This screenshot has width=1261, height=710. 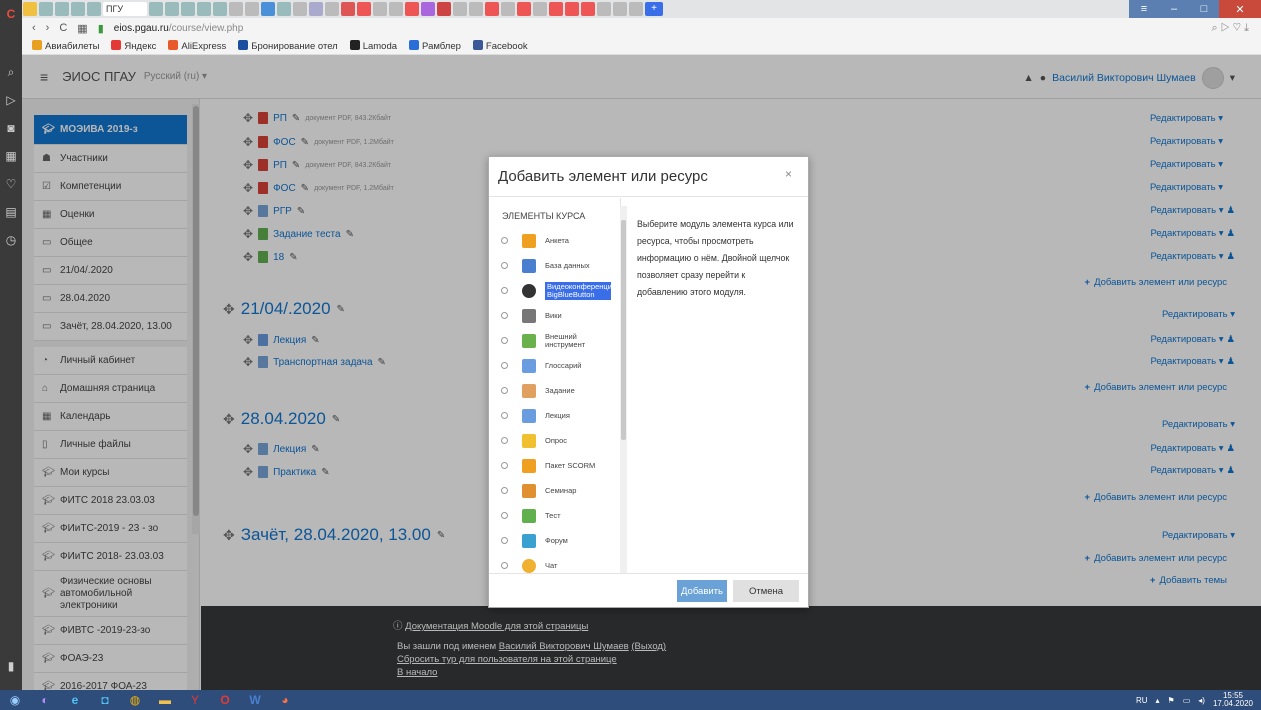 I want to click on option-lesson: Лекция, so click(x=554, y=415).